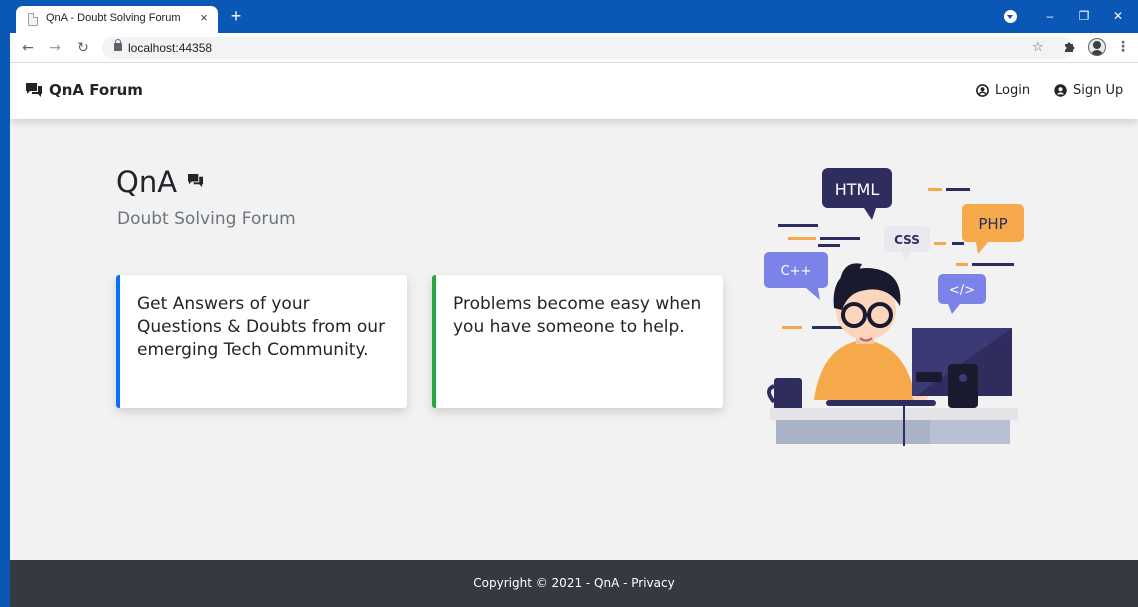  I want to click on reload-icon: ↻, so click(83, 48).